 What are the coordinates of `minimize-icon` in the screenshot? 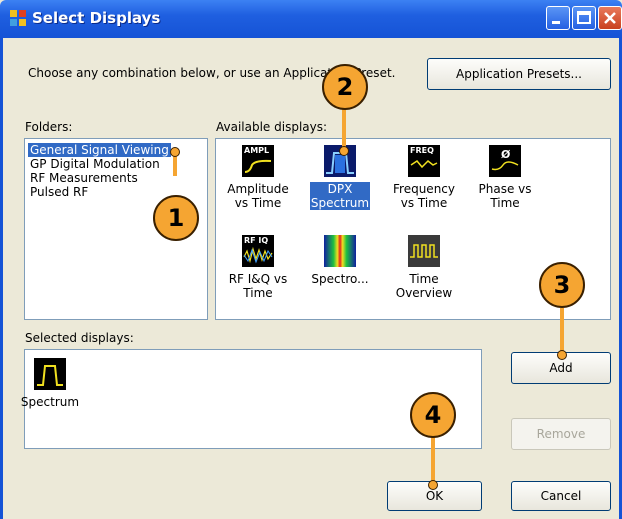 It's located at (556, 22).